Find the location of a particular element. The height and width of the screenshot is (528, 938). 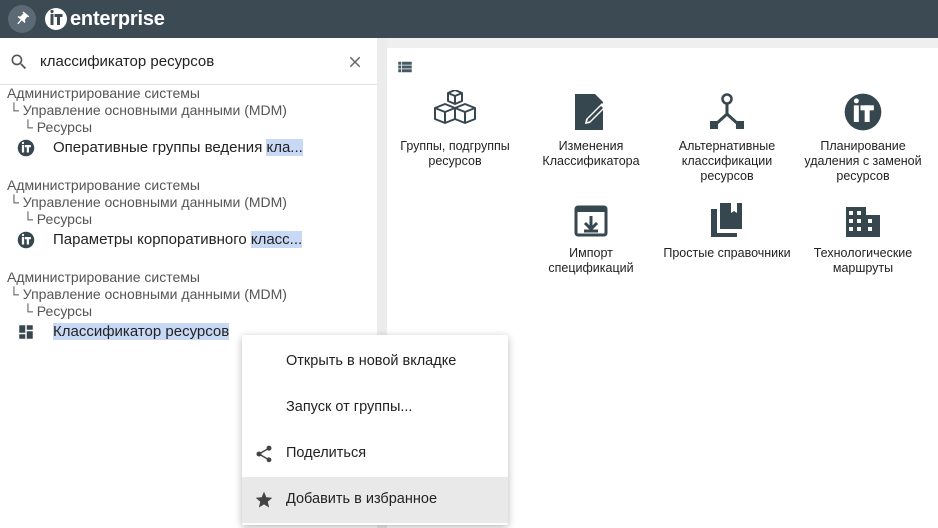

close-icon is located at coordinates (355, 62).